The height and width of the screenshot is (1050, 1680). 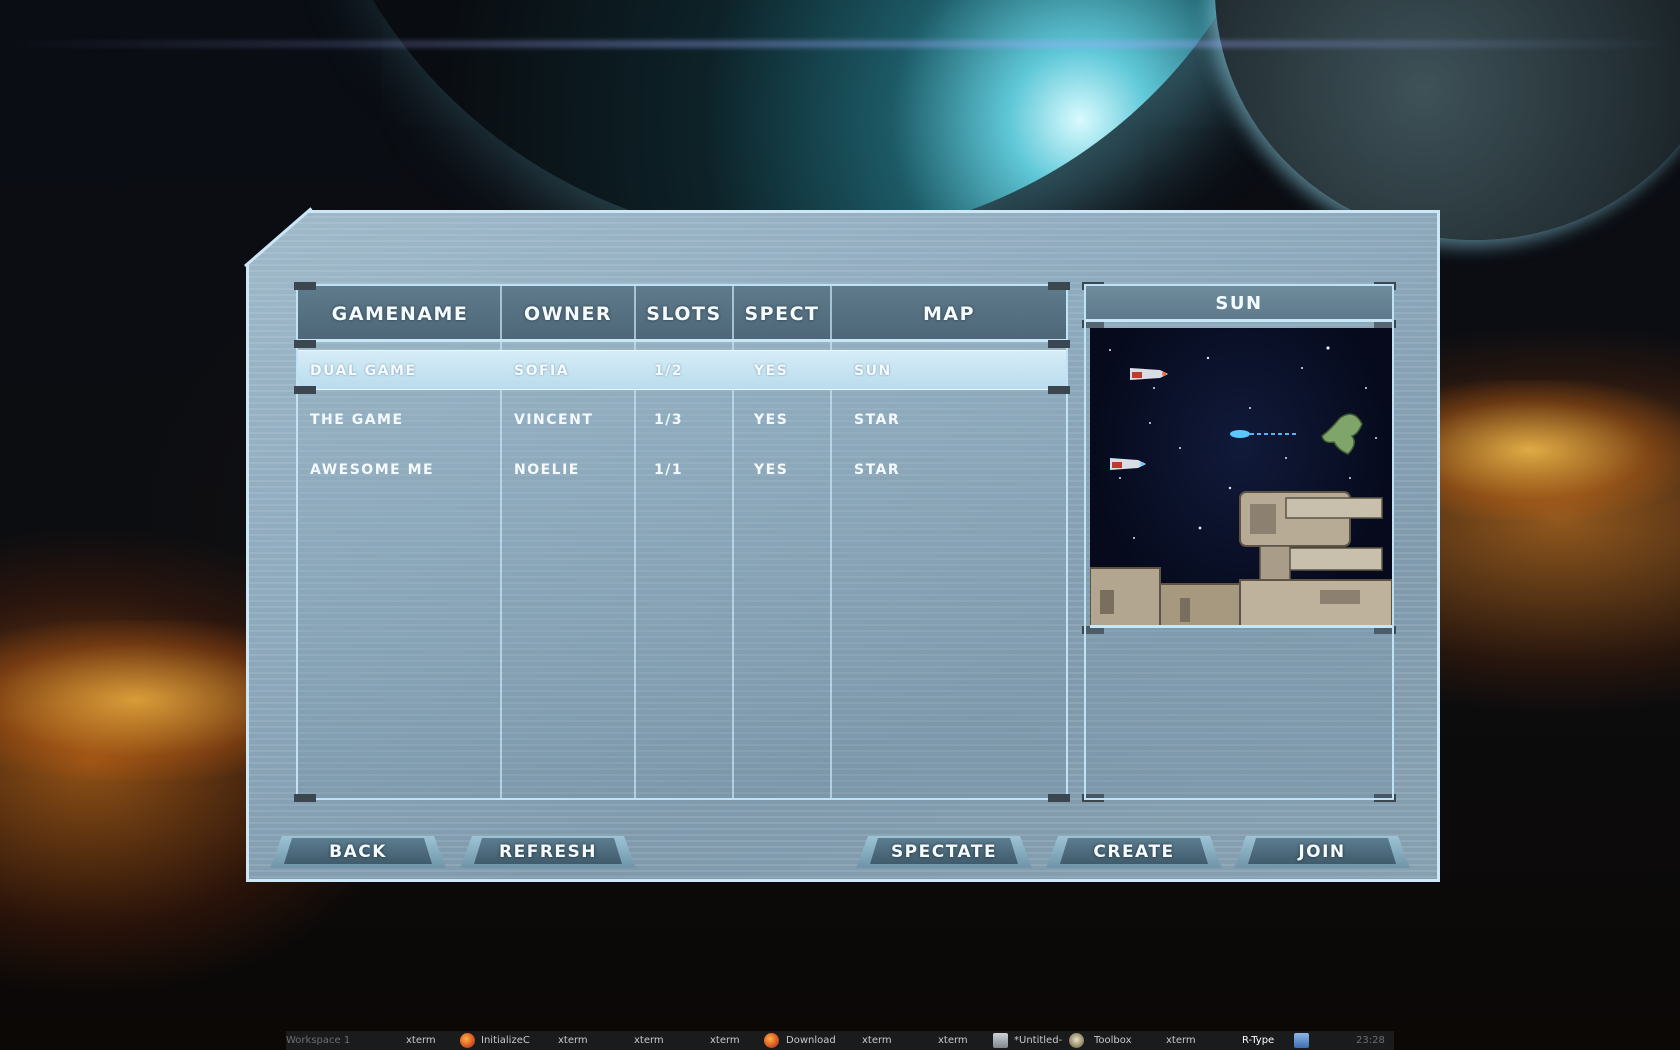 I want to click on workspace-label: Workspace 1, so click(x=318, y=1040).